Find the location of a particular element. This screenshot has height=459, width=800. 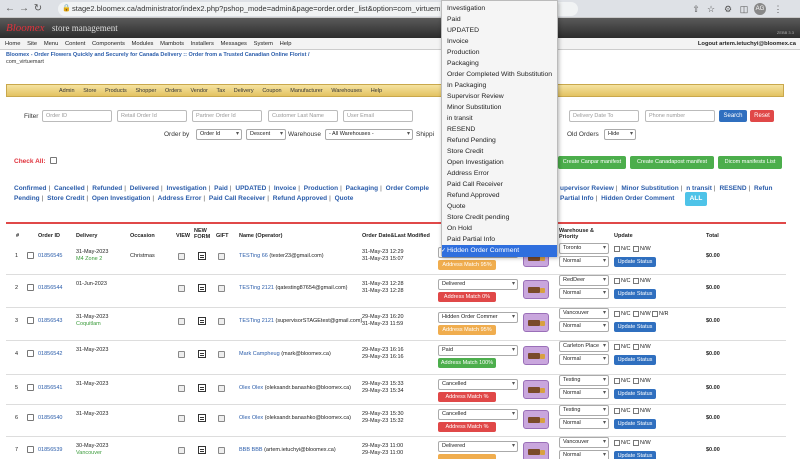

submenu-delivery: Delivery is located at coordinates (244, 91).